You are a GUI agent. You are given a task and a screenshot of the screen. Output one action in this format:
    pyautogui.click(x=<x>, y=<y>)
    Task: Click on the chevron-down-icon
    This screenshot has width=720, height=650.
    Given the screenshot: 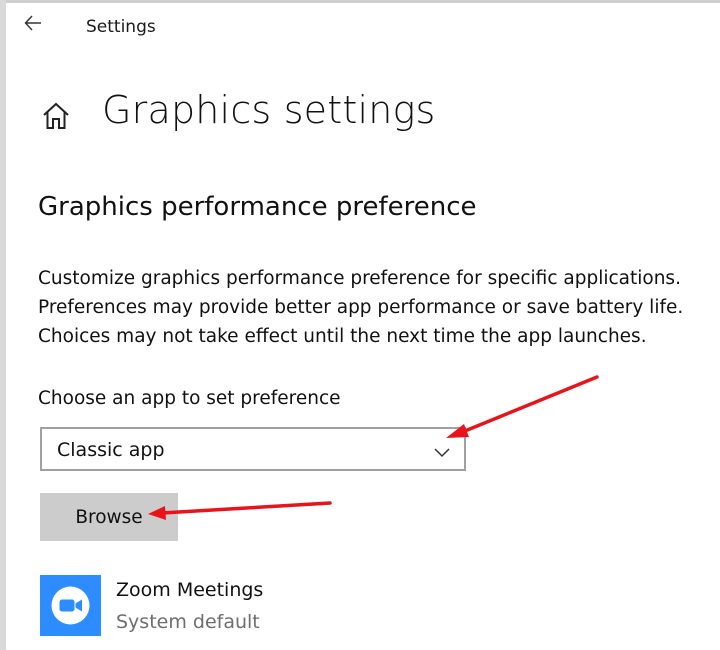 What is the action you would take?
    pyautogui.click(x=442, y=450)
    